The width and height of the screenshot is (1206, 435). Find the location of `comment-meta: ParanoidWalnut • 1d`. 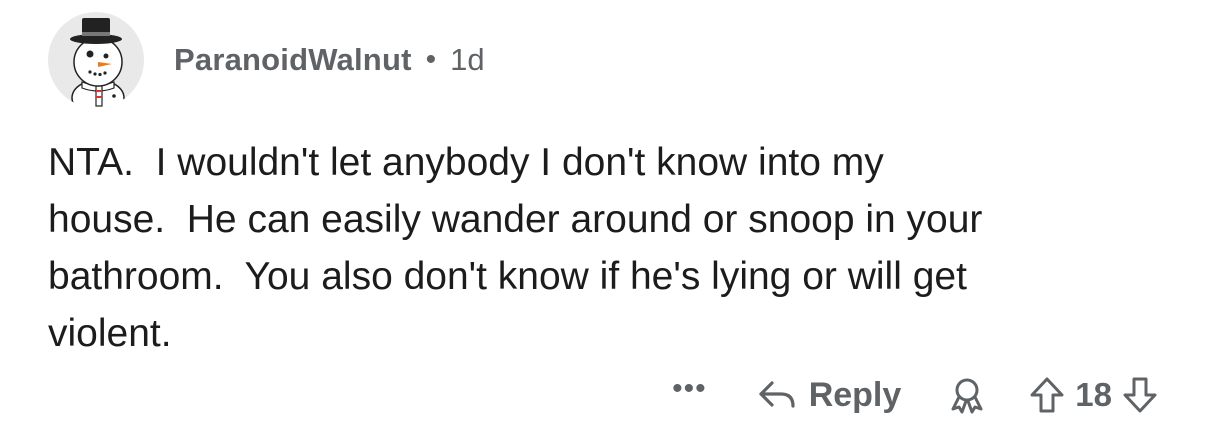

comment-meta: ParanoidWalnut • 1d is located at coordinates (329, 60).